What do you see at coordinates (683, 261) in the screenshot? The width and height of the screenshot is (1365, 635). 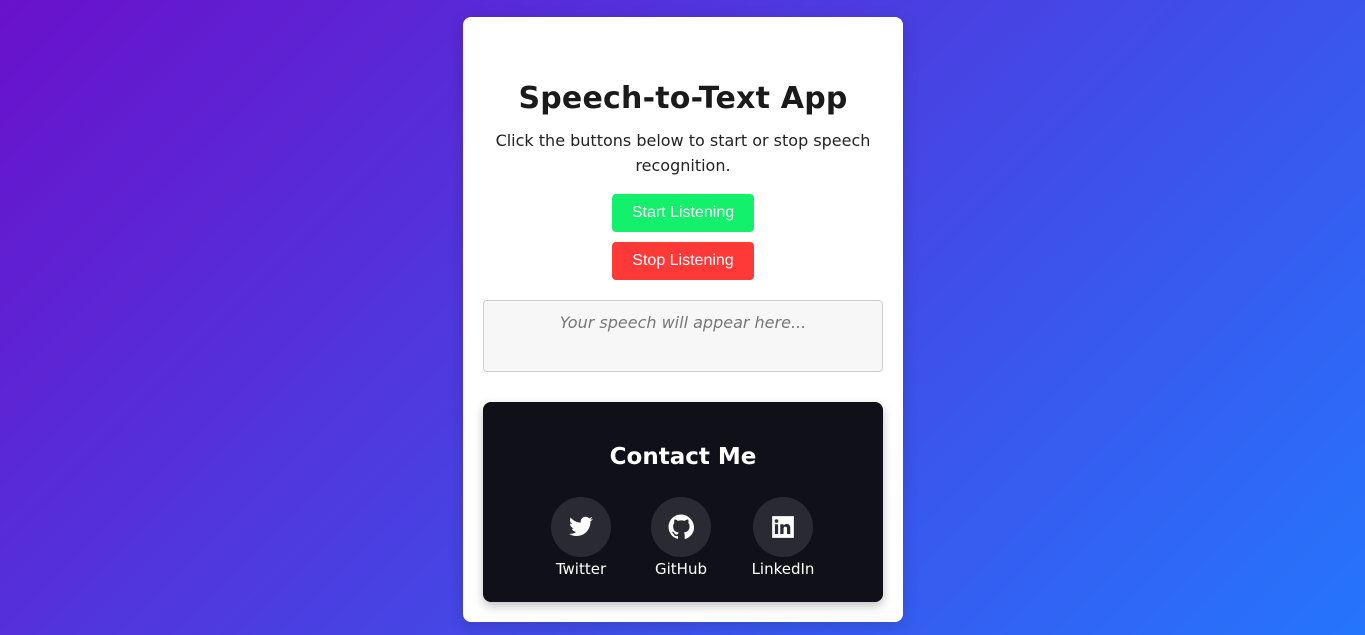 I see `stop-listening-button: Stop Listening` at bounding box center [683, 261].